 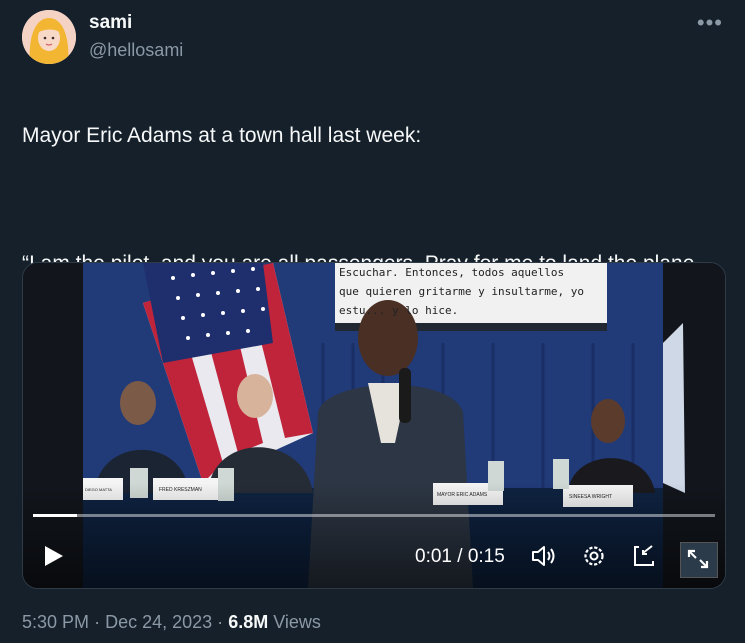 I want to click on pip-icon, so click(x=644, y=556).